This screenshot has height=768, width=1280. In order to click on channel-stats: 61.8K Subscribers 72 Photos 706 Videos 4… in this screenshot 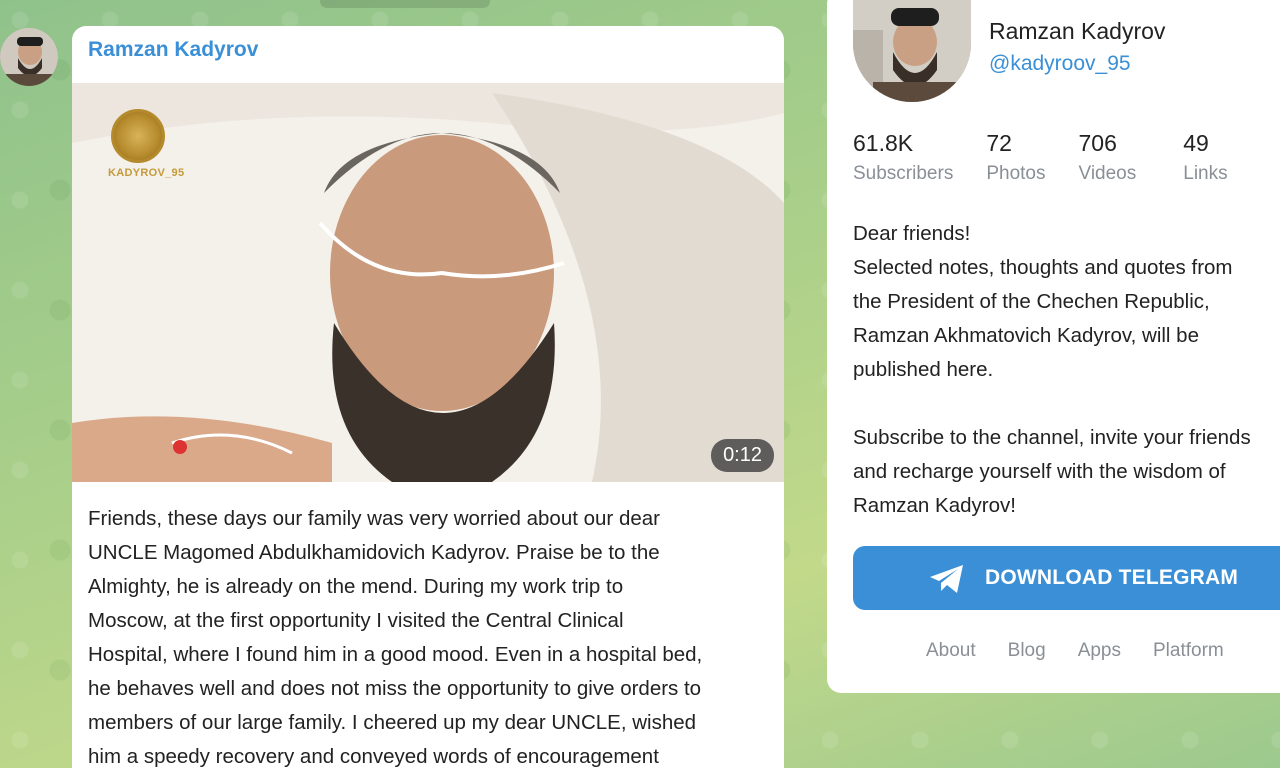, I will do `click(1057, 157)`.